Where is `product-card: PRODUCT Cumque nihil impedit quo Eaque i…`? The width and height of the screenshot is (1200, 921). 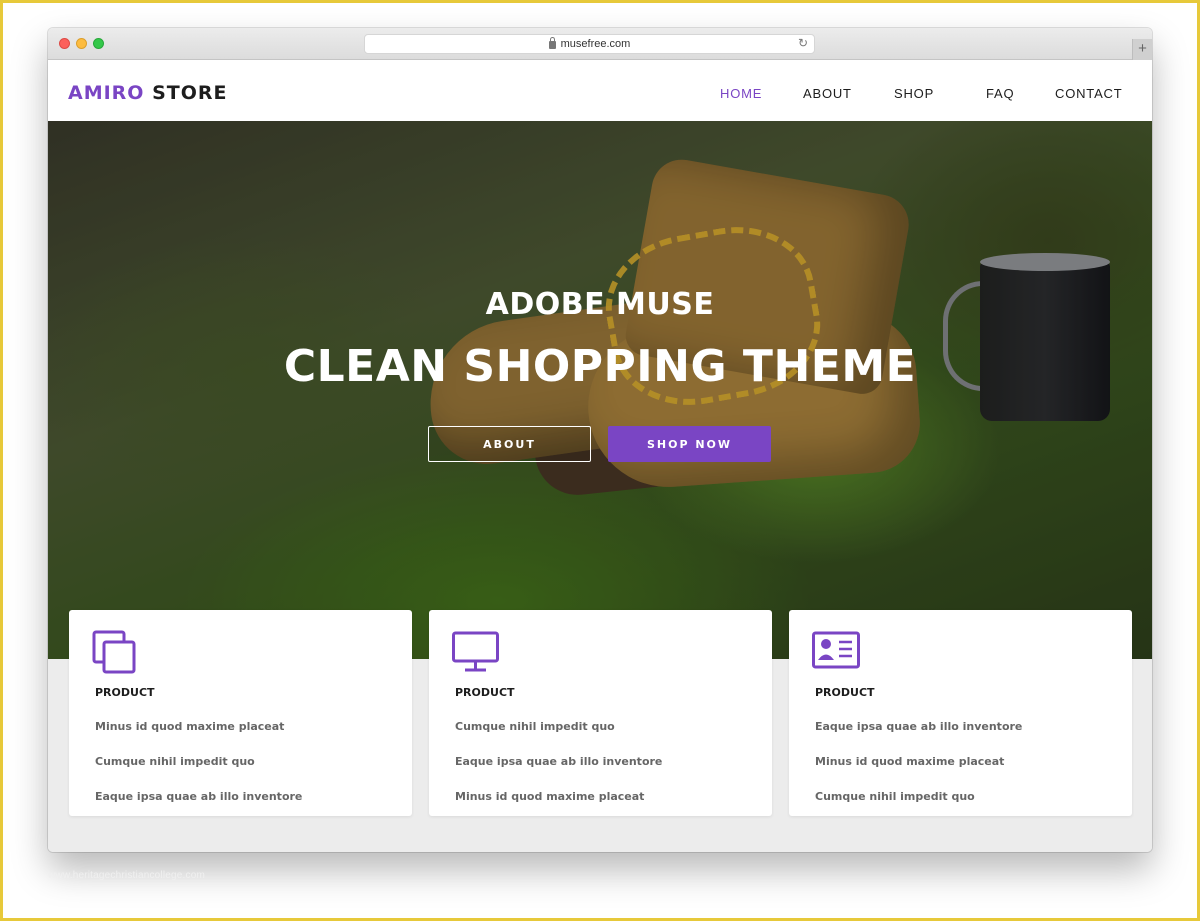
product-card: PRODUCT Cumque nihil impedit quo Eaque i… is located at coordinates (600, 713).